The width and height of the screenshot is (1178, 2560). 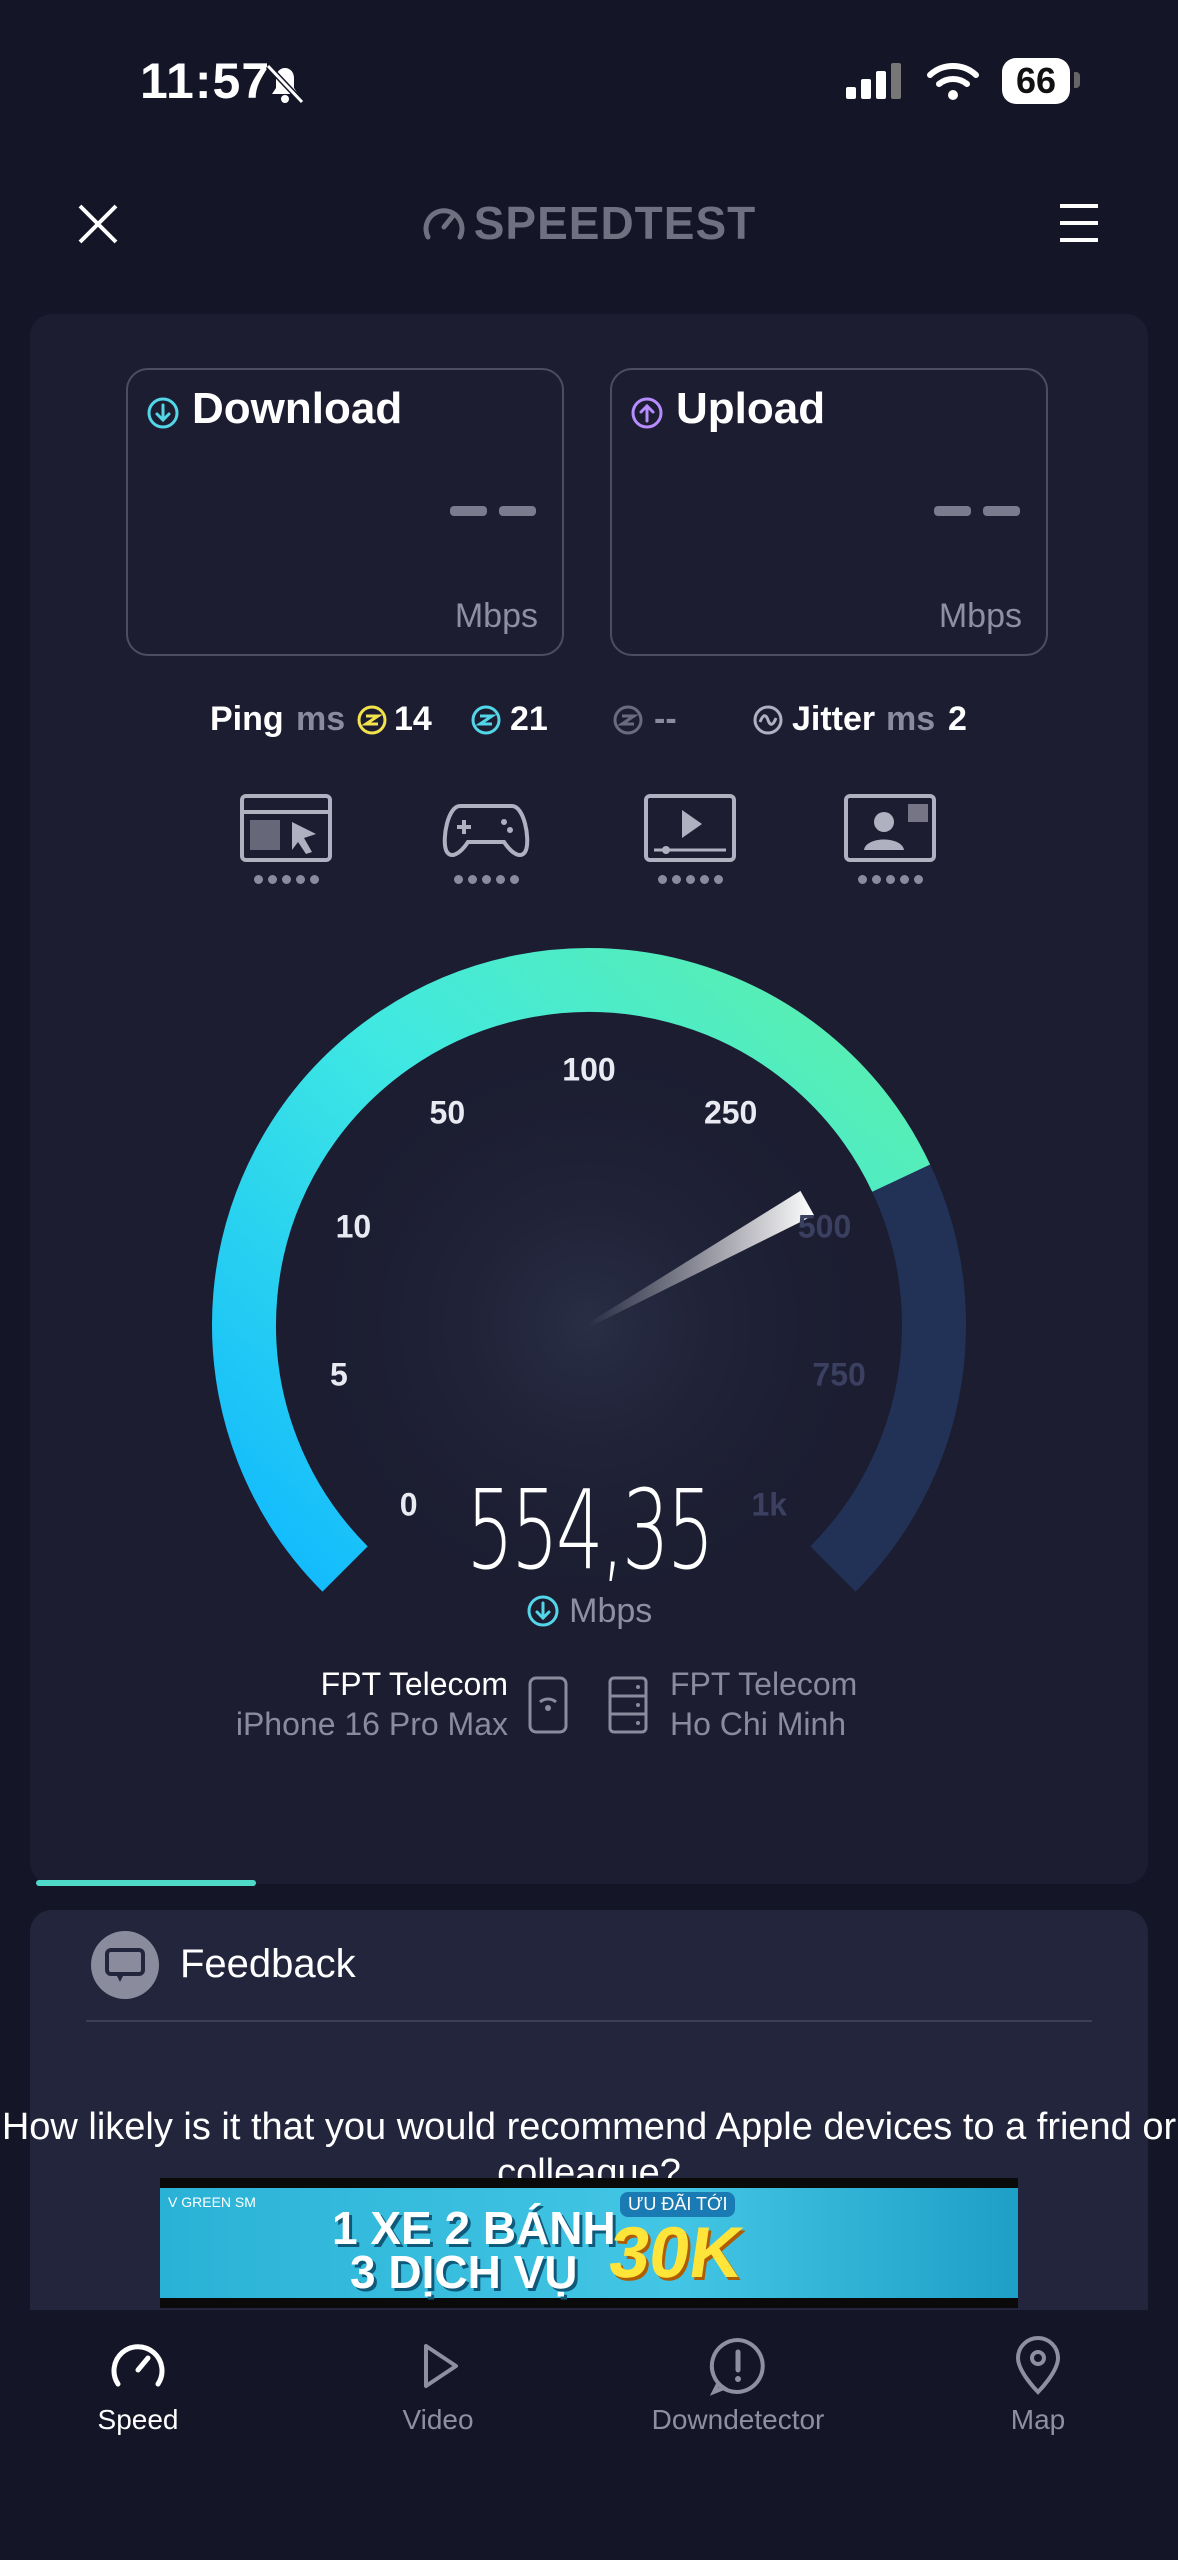 I want to click on browsing-icon, so click(x=286, y=828).